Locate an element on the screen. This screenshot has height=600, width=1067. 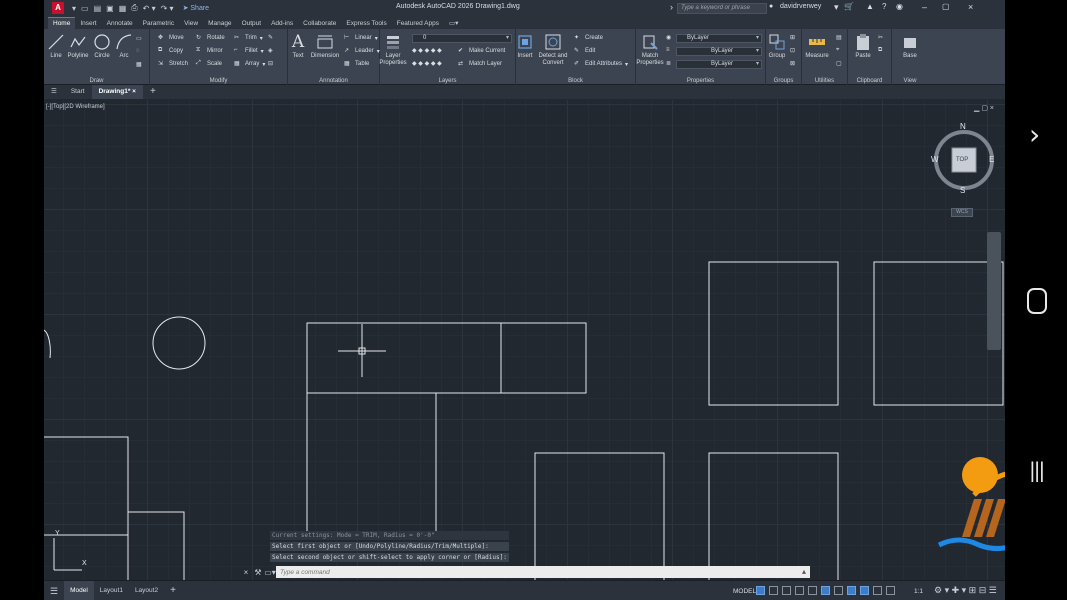
edit-block-button: ✎ Edit is located at coordinates (584, 51).